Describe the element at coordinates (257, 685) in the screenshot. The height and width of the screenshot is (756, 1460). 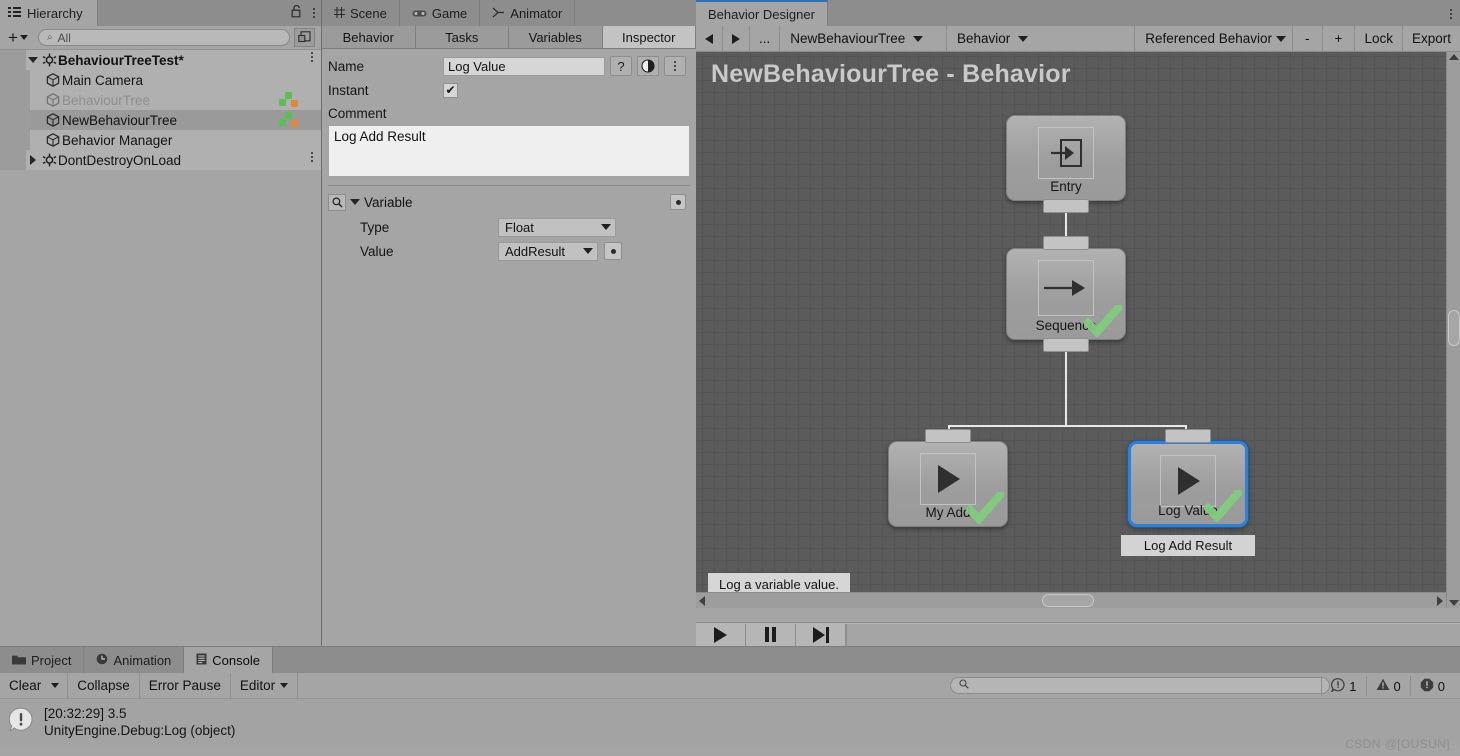
I see `editor-label: Editor` at that location.